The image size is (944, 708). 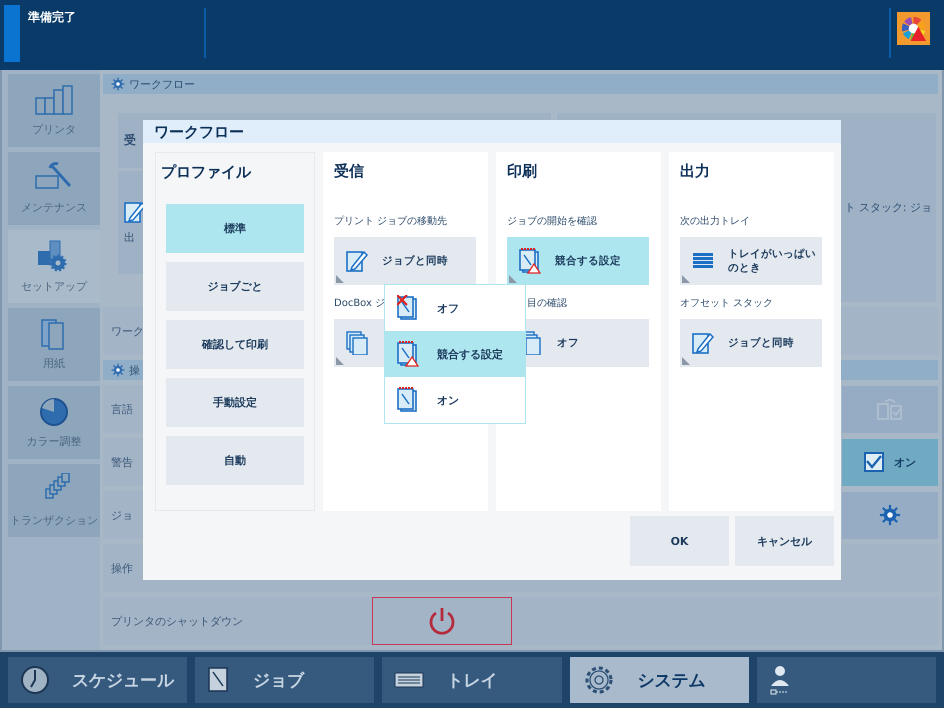 I want to click on row-label: 言語, so click(x=122, y=409).